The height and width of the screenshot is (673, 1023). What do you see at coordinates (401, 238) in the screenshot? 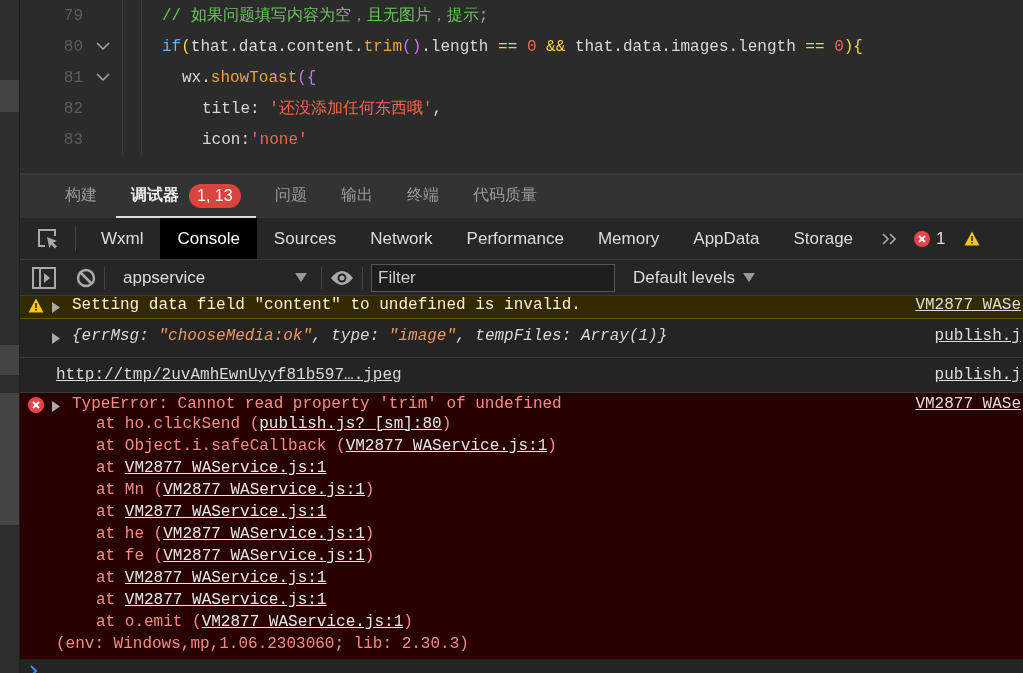
I see `devtools-tab: Network` at bounding box center [401, 238].